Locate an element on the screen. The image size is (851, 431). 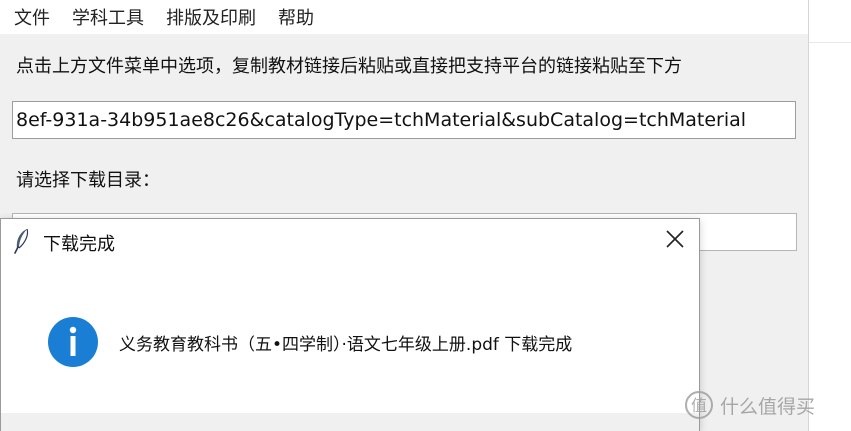
close-icon is located at coordinates (675, 241).